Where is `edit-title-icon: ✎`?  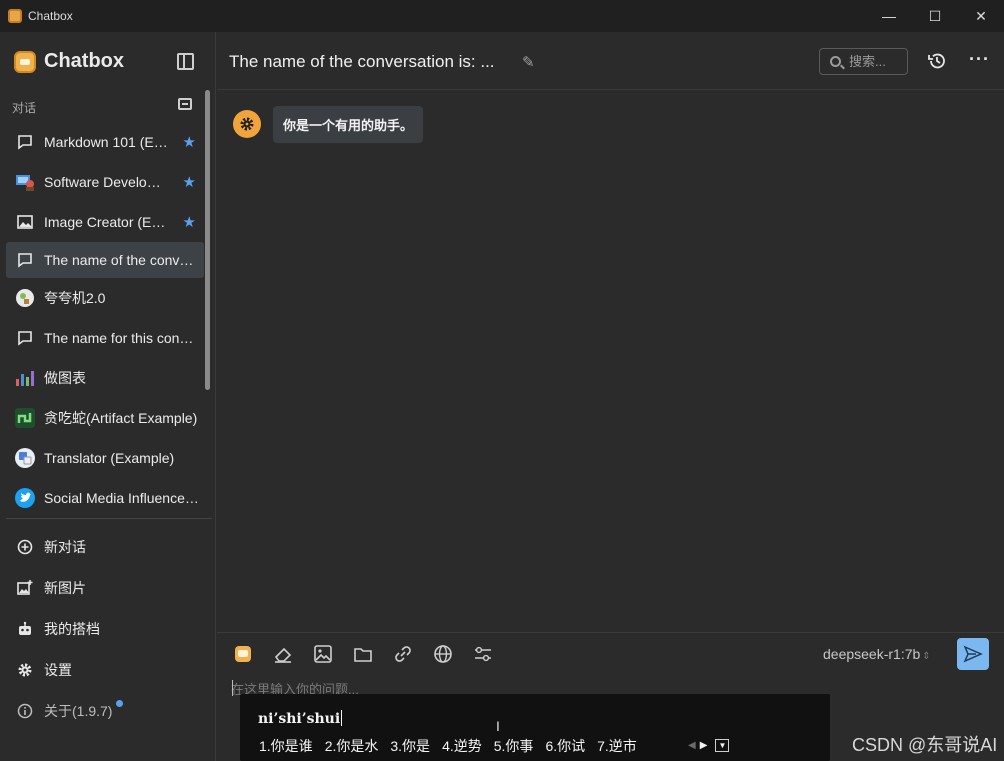 edit-title-icon: ✎ is located at coordinates (528, 62).